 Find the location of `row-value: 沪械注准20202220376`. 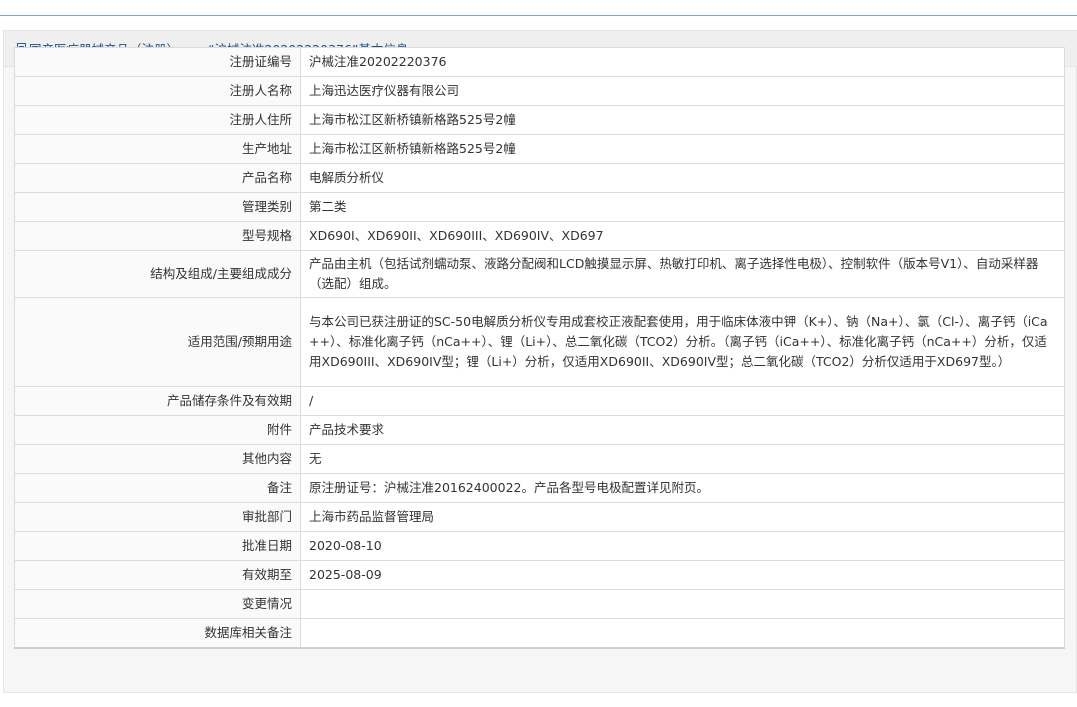

row-value: 沪械注准20202220376 is located at coordinates (682, 62).